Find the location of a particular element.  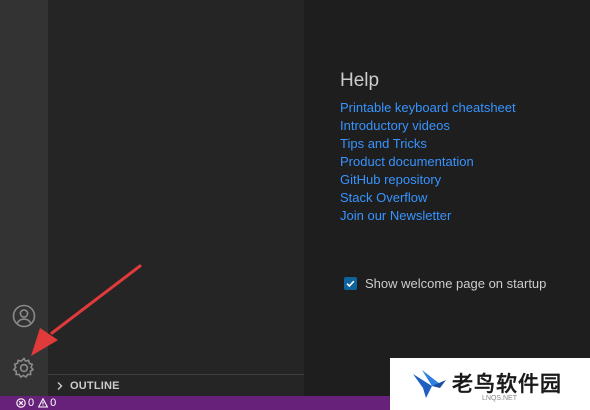

link-github-repository: GitHub repository is located at coordinates (390, 179).